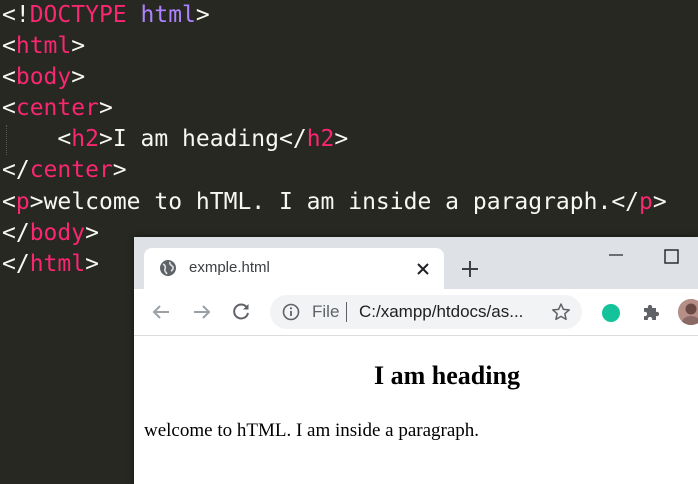  What do you see at coordinates (195, 139) in the screenshot?
I see `code-text: I am heading` at bounding box center [195, 139].